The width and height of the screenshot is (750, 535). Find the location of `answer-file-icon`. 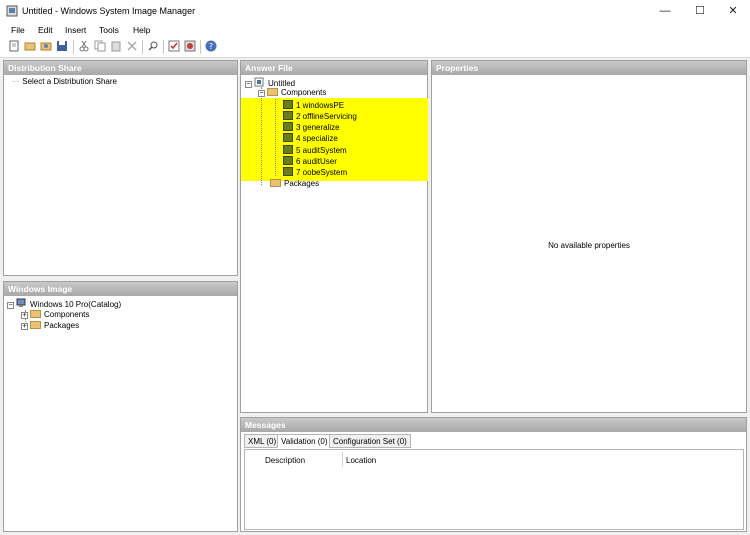

answer-file-icon is located at coordinates (259, 82).